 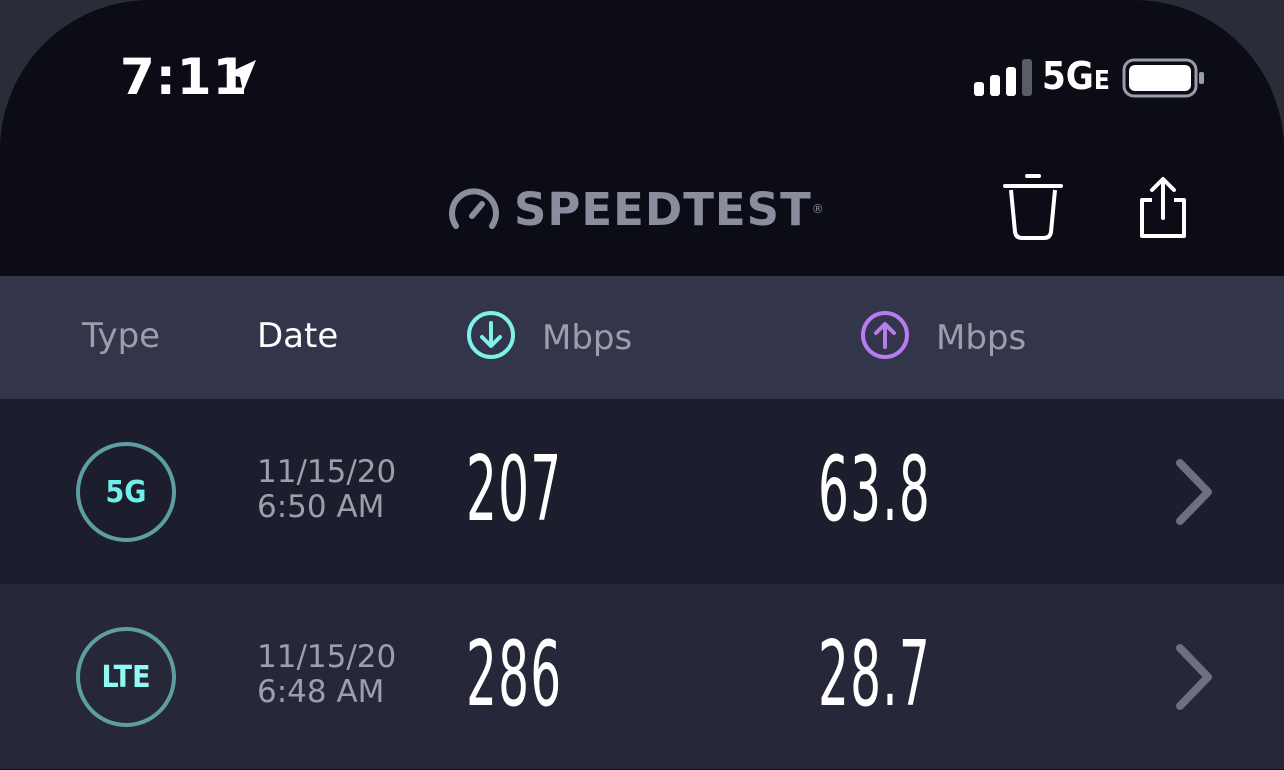 I want to click on share-button, so click(x=1163, y=208).